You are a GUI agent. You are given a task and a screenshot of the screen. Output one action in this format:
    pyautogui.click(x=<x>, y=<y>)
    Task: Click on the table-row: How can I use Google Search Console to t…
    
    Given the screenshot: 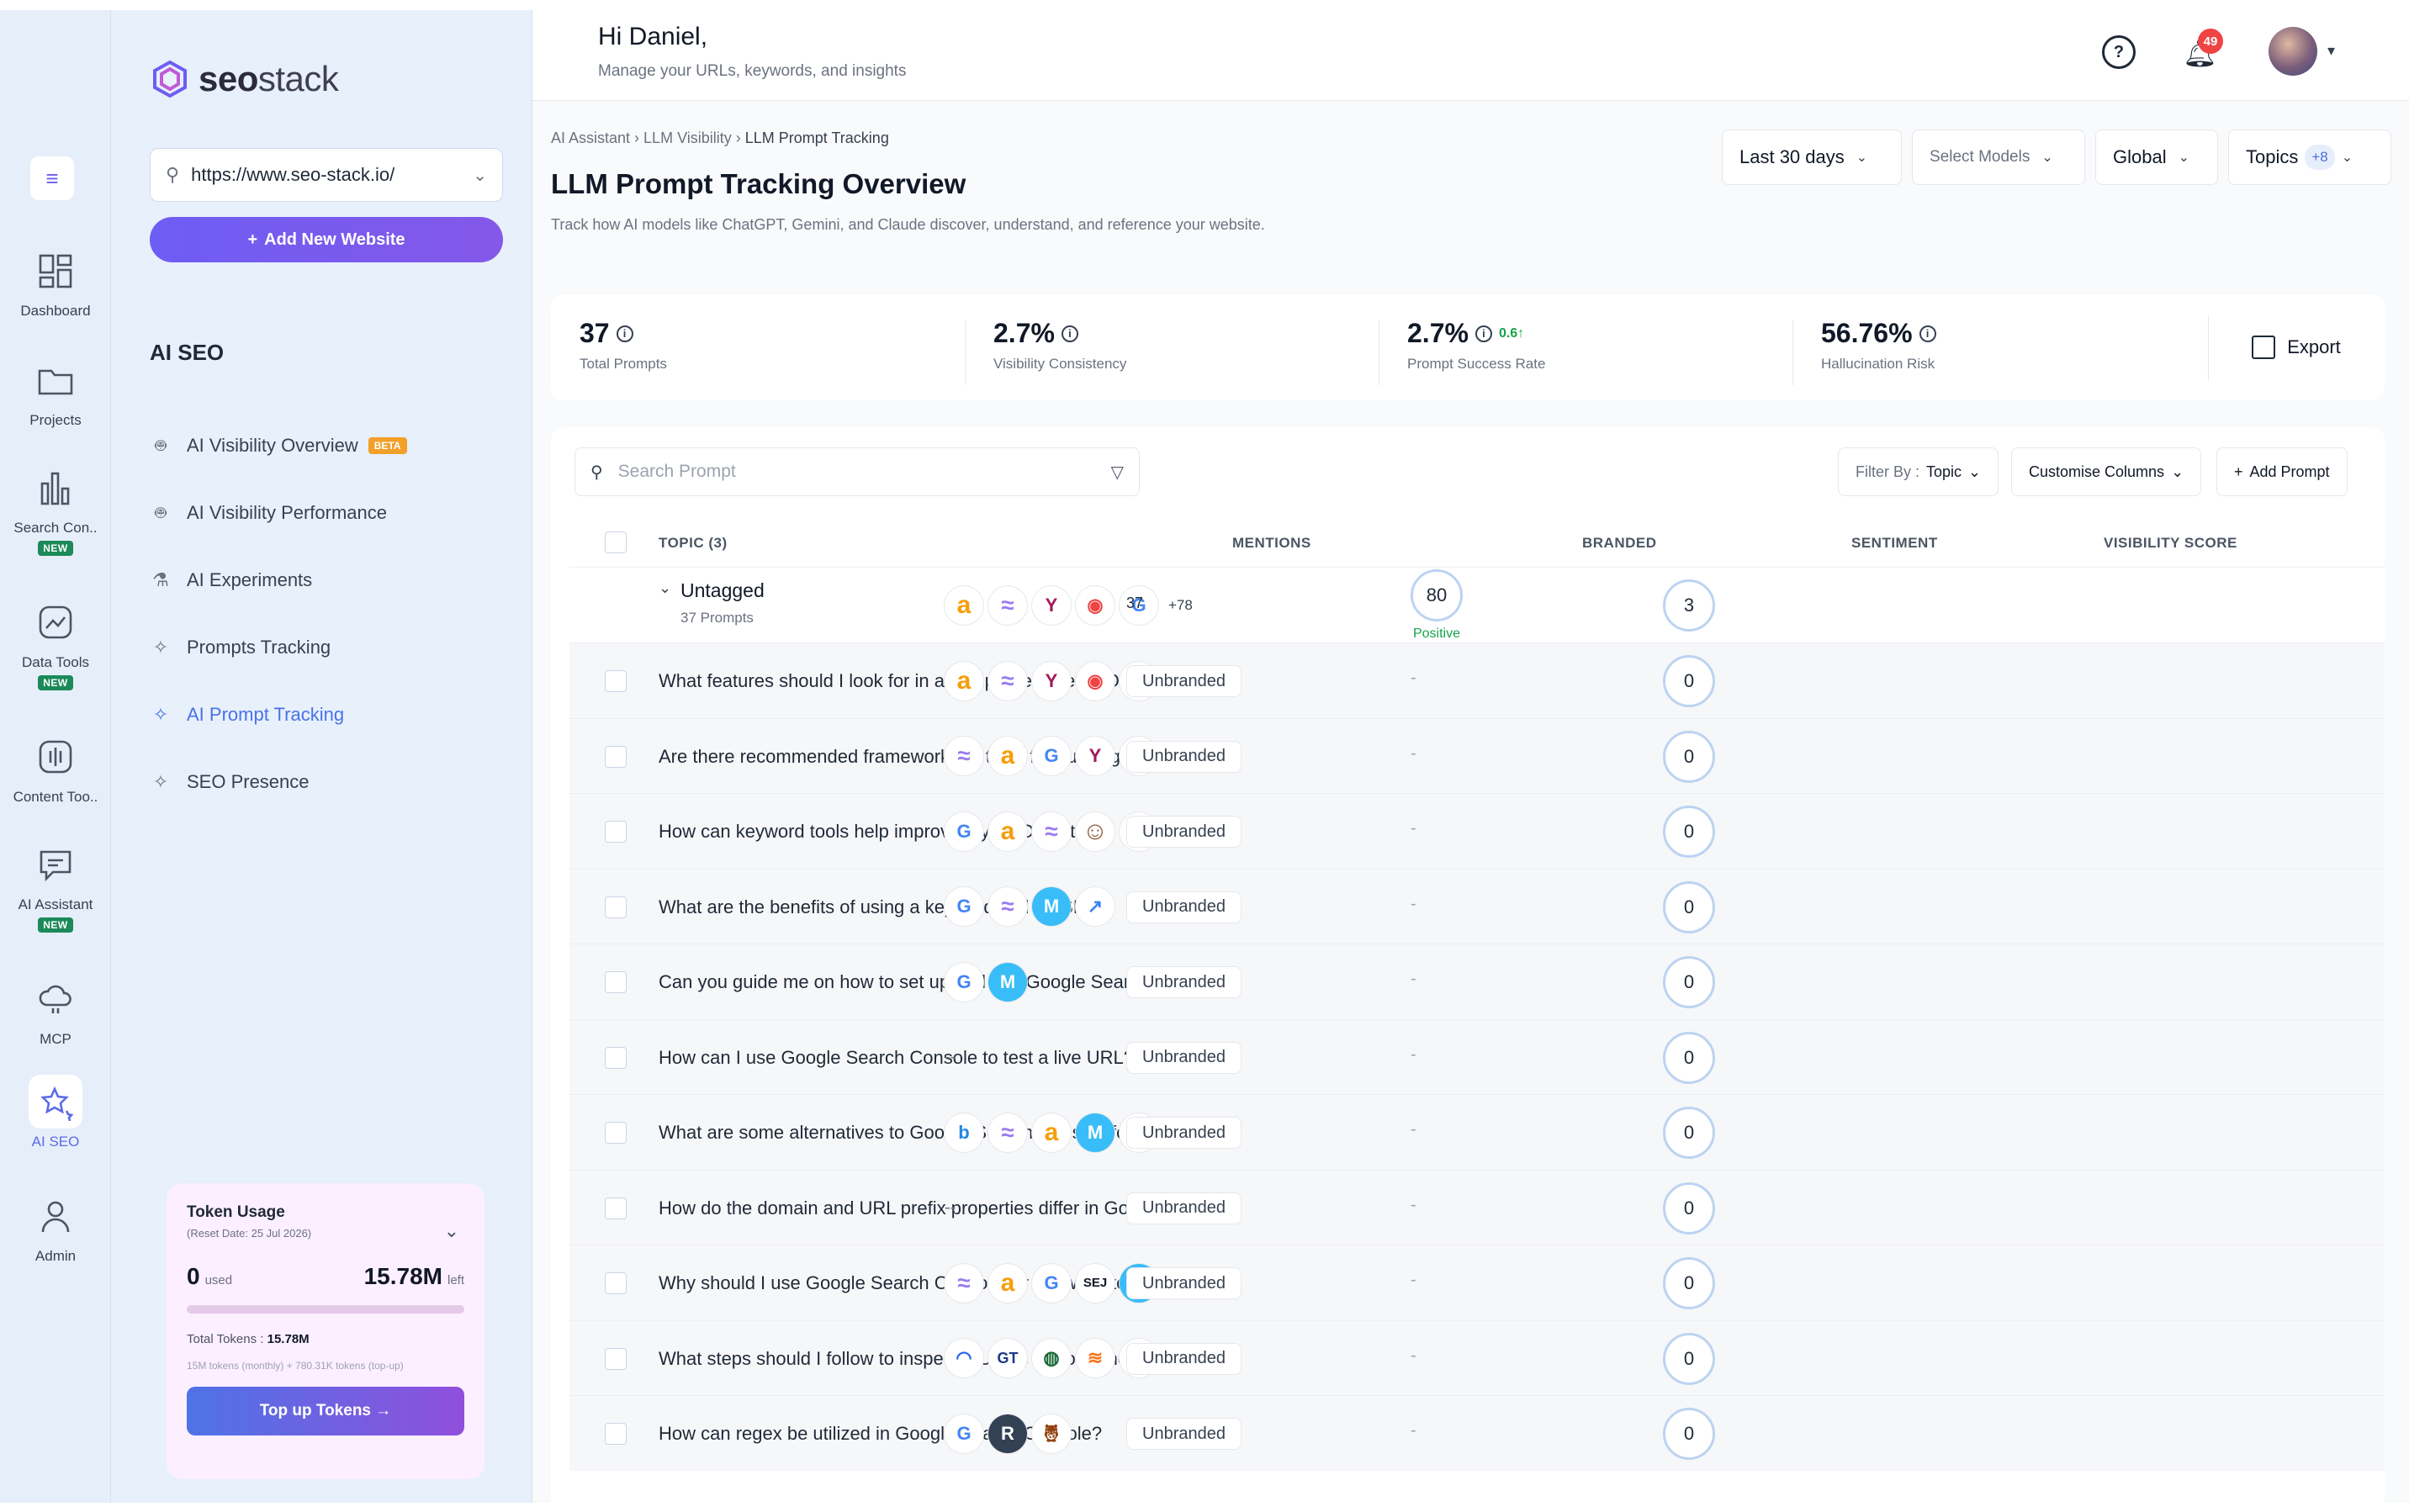 What is the action you would take?
    pyautogui.click(x=1477, y=1056)
    